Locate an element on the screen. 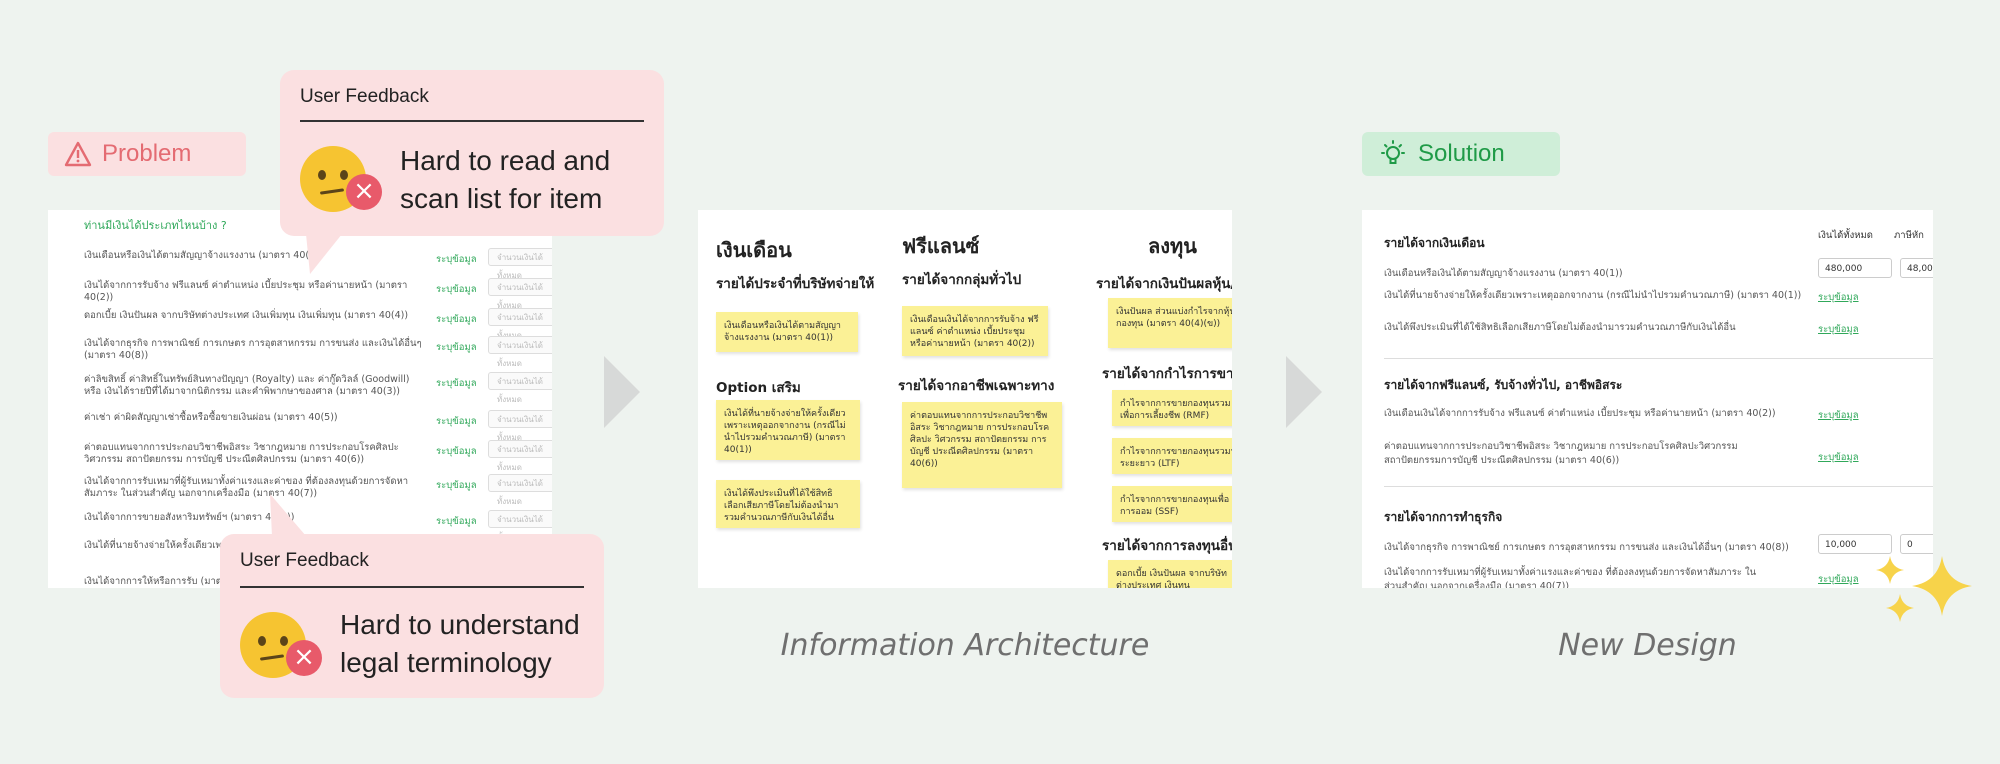 The width and height of the screenshot is (2000, 764). tax-withheld-input: 0 is located at coordinates (1916, 544).